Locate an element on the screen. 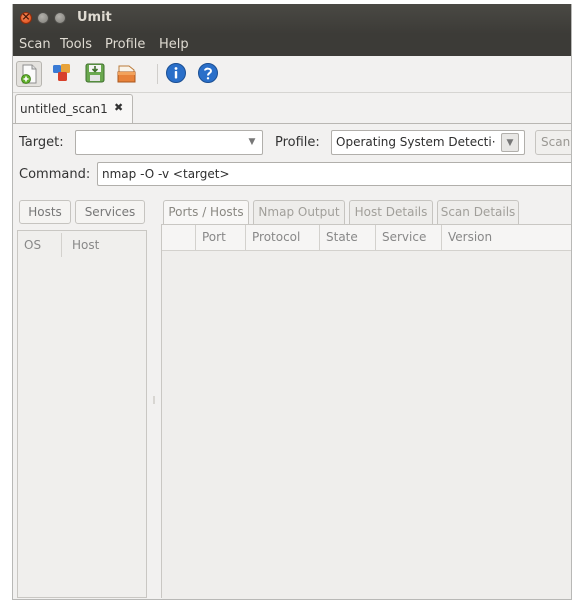 The image size is (572, 606). menu-scan: Scan is located at coordinates (35, 44).